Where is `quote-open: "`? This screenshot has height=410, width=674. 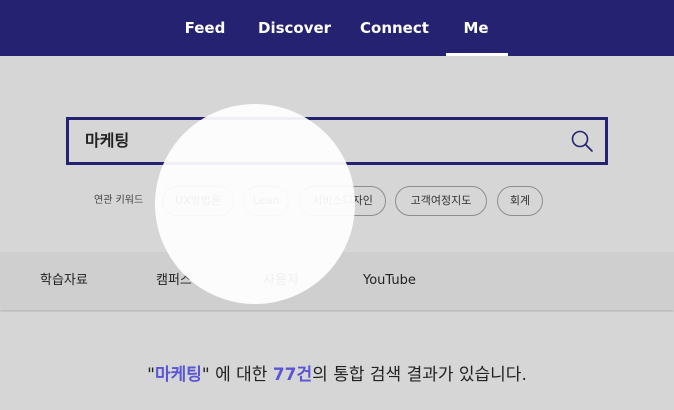 quote-open: " is located at coordinates (151, 375).